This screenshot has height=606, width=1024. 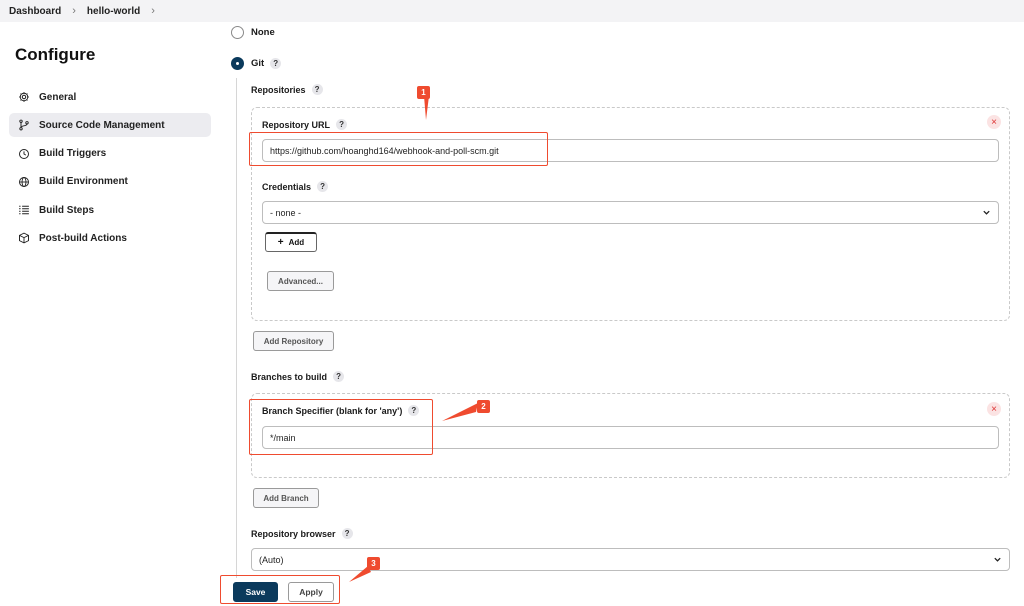 I want to click on breadcrumb: Dashboard › hello-world ›, so click(x=512, y=11).